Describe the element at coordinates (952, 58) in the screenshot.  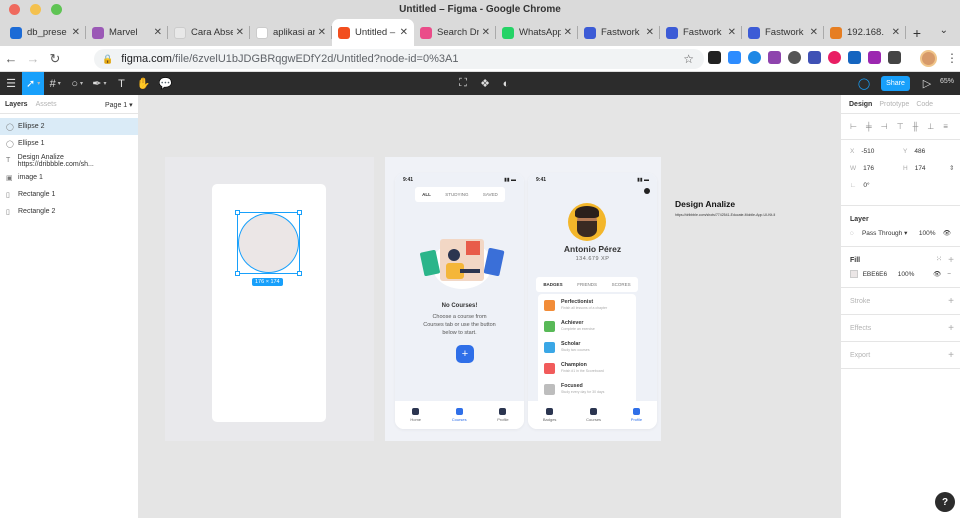
I see `chrome-menu-icon: ⋮` at that location.